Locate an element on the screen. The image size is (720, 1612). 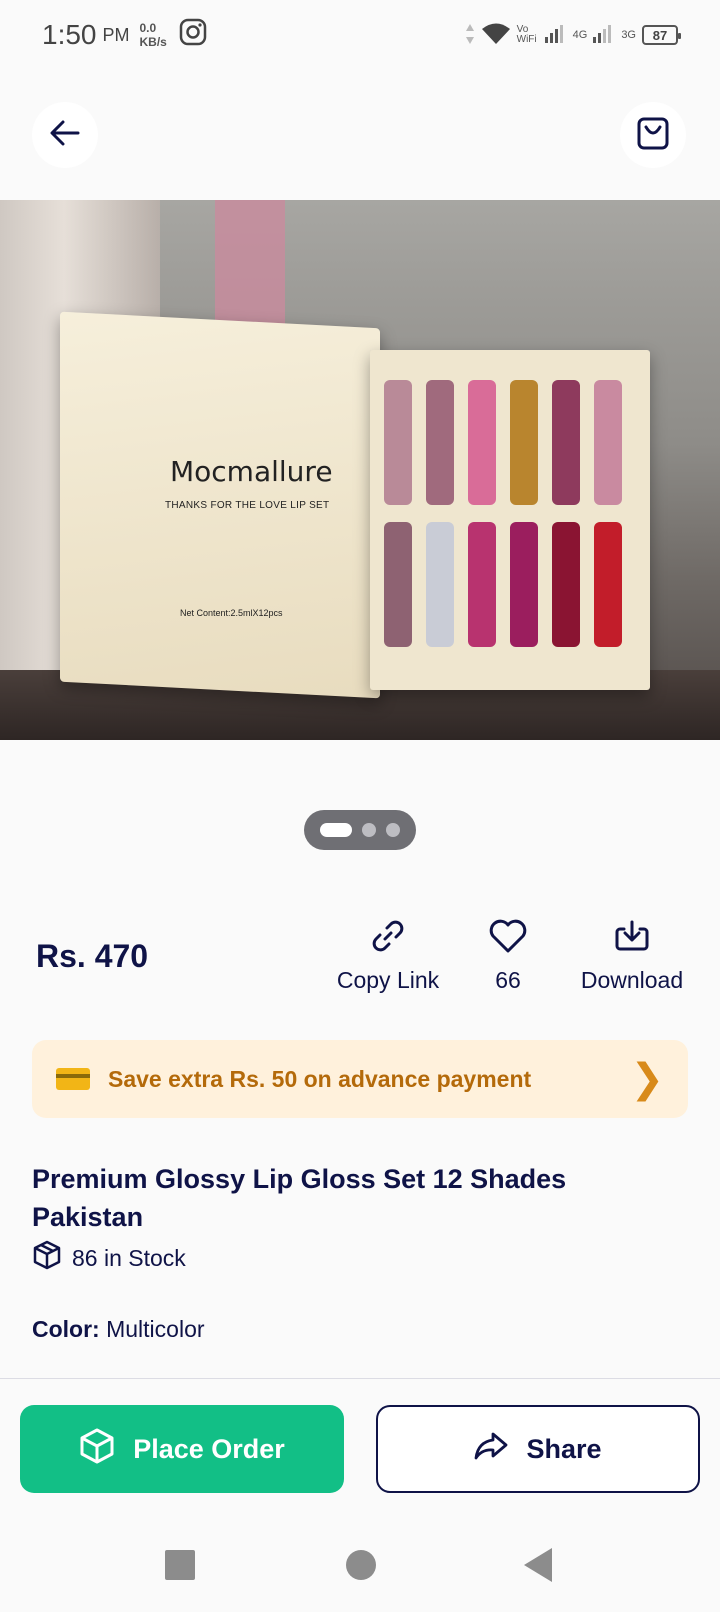
carousel-indicator is located at coordinates (360, 830).